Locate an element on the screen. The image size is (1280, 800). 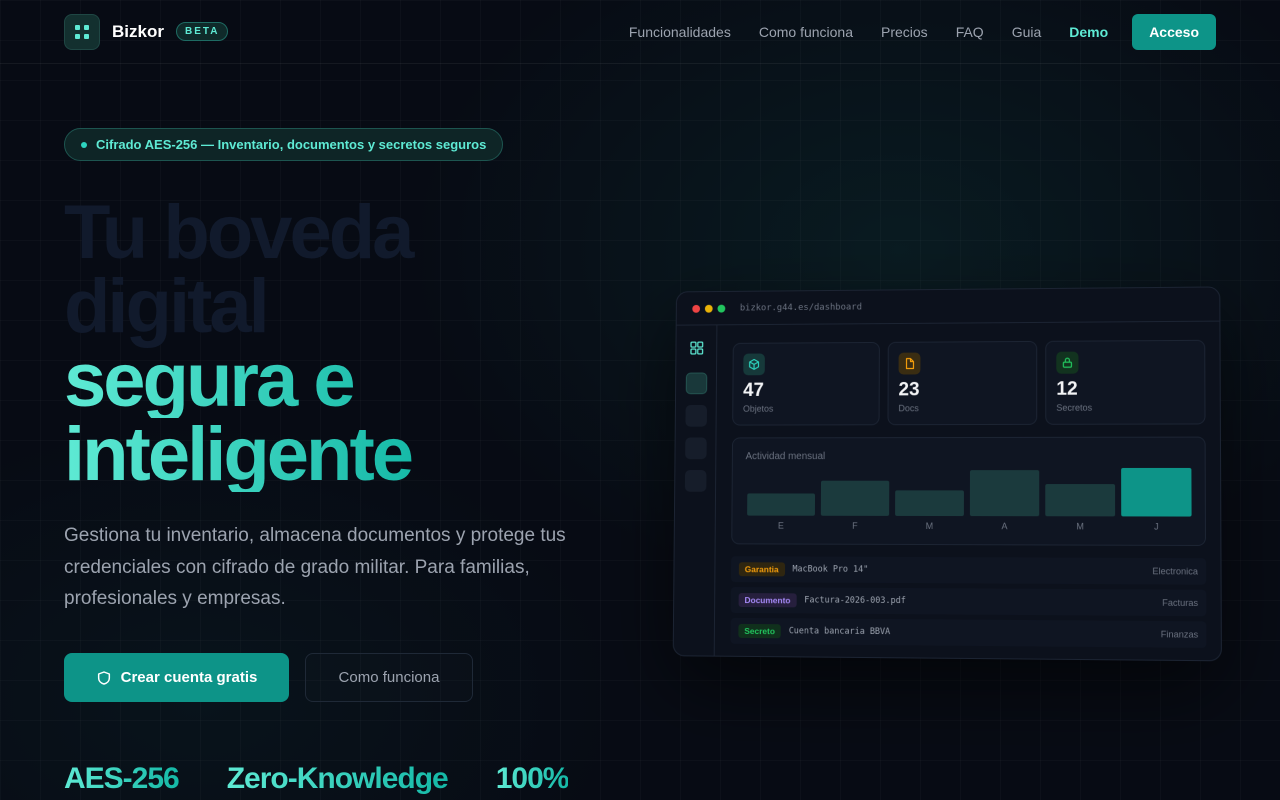
list-item: Secreto Cuenta bancaria BBVA Finanzas is located at coordinates (968, 633).